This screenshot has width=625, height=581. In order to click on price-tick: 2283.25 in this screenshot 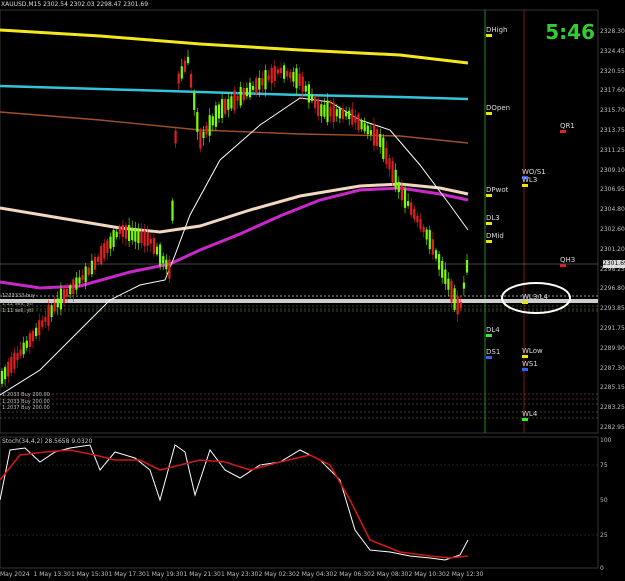, I will do `click(612, 408)`.